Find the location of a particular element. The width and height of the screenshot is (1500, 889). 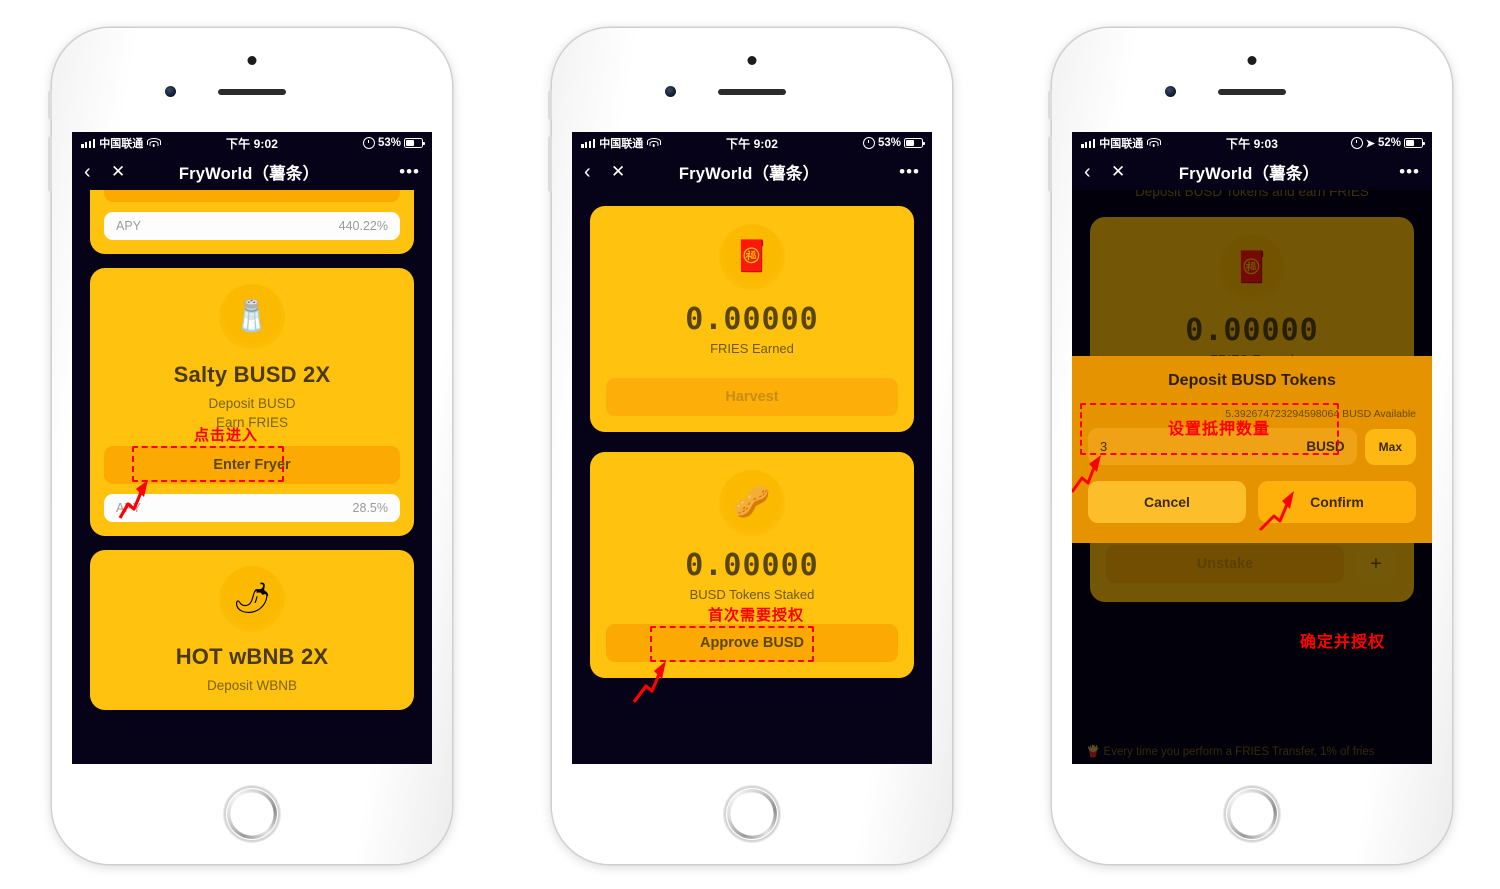

modal-title: Deposit BUSD Tokens is located at coordinates (1252, 380).